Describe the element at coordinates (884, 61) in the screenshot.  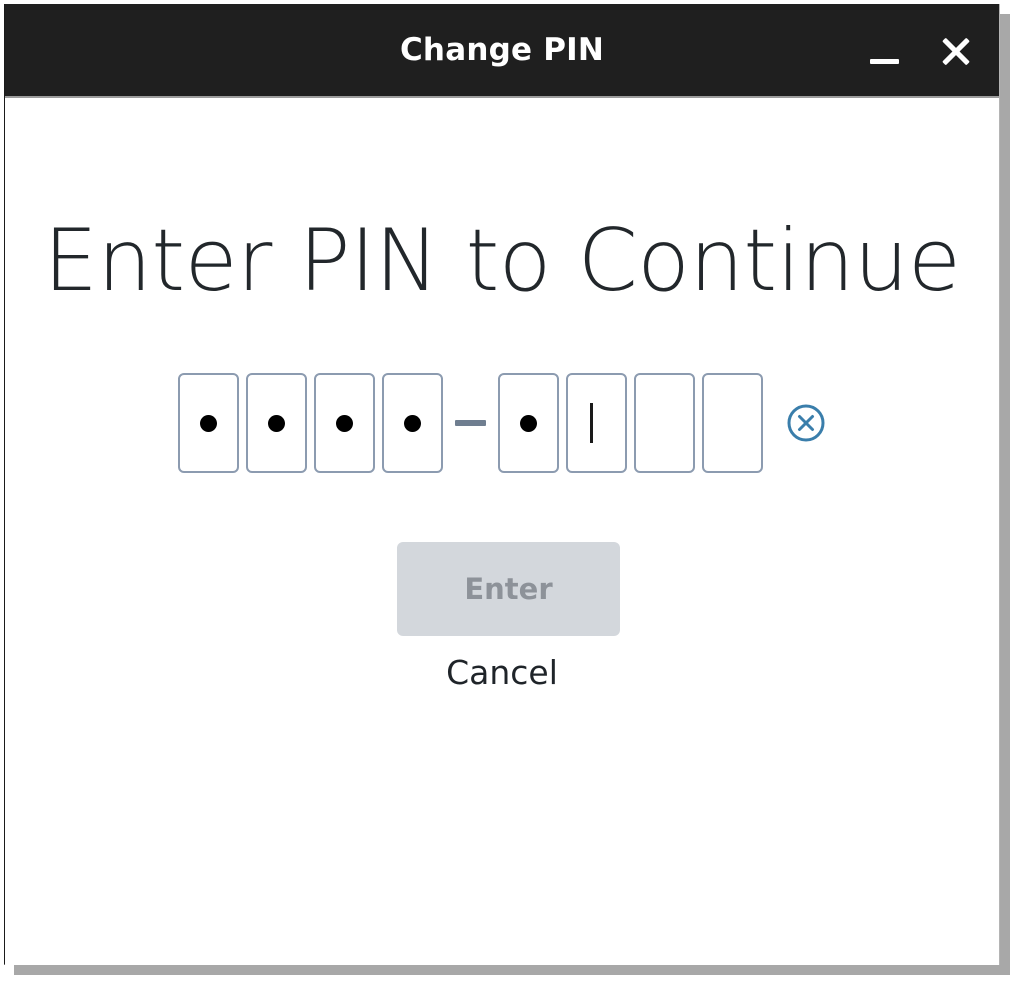
I see `minimize-icon` at that location.